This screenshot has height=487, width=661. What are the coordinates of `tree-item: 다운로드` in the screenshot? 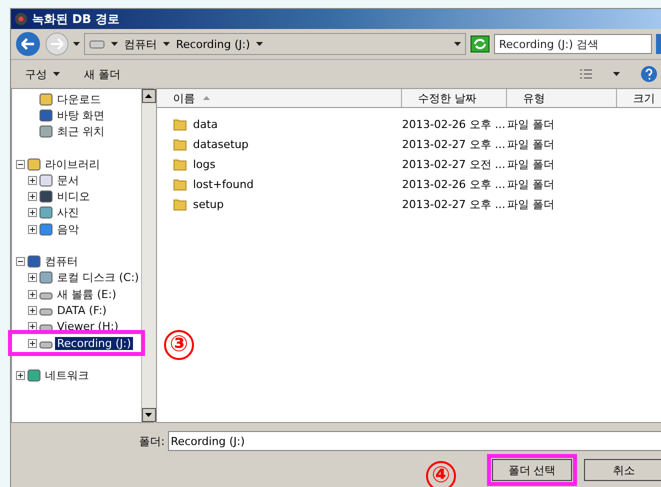 It's located at (79, 99).